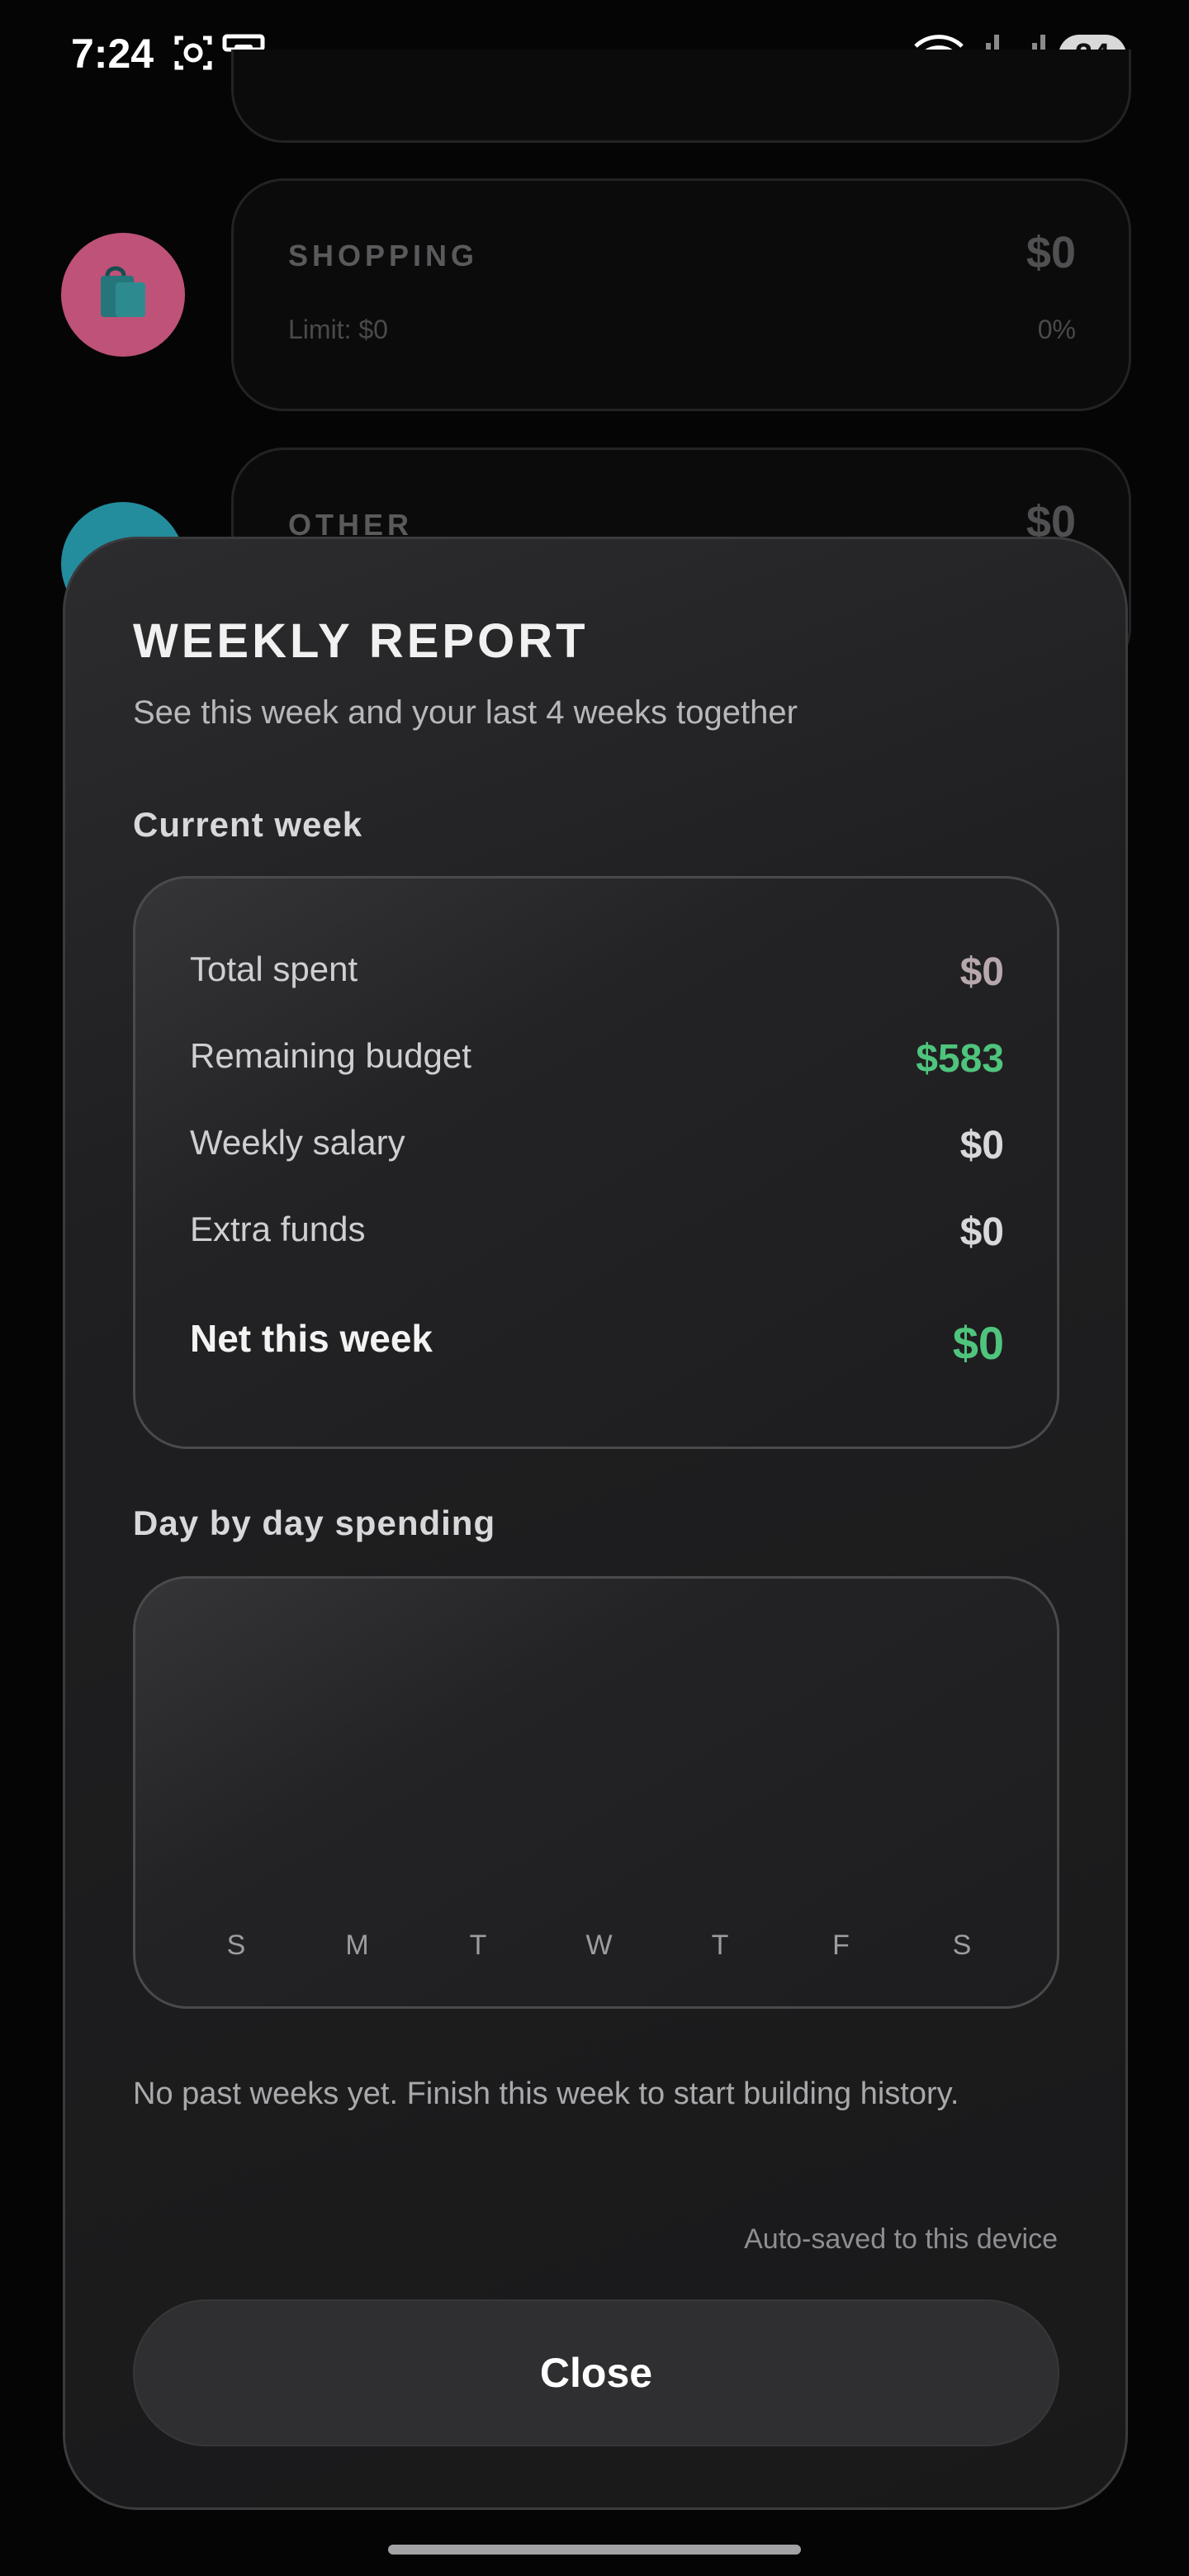 The width and height of the screenshot is (1189, 2576). I want to click on screenshot-icon, so click(193, 55).